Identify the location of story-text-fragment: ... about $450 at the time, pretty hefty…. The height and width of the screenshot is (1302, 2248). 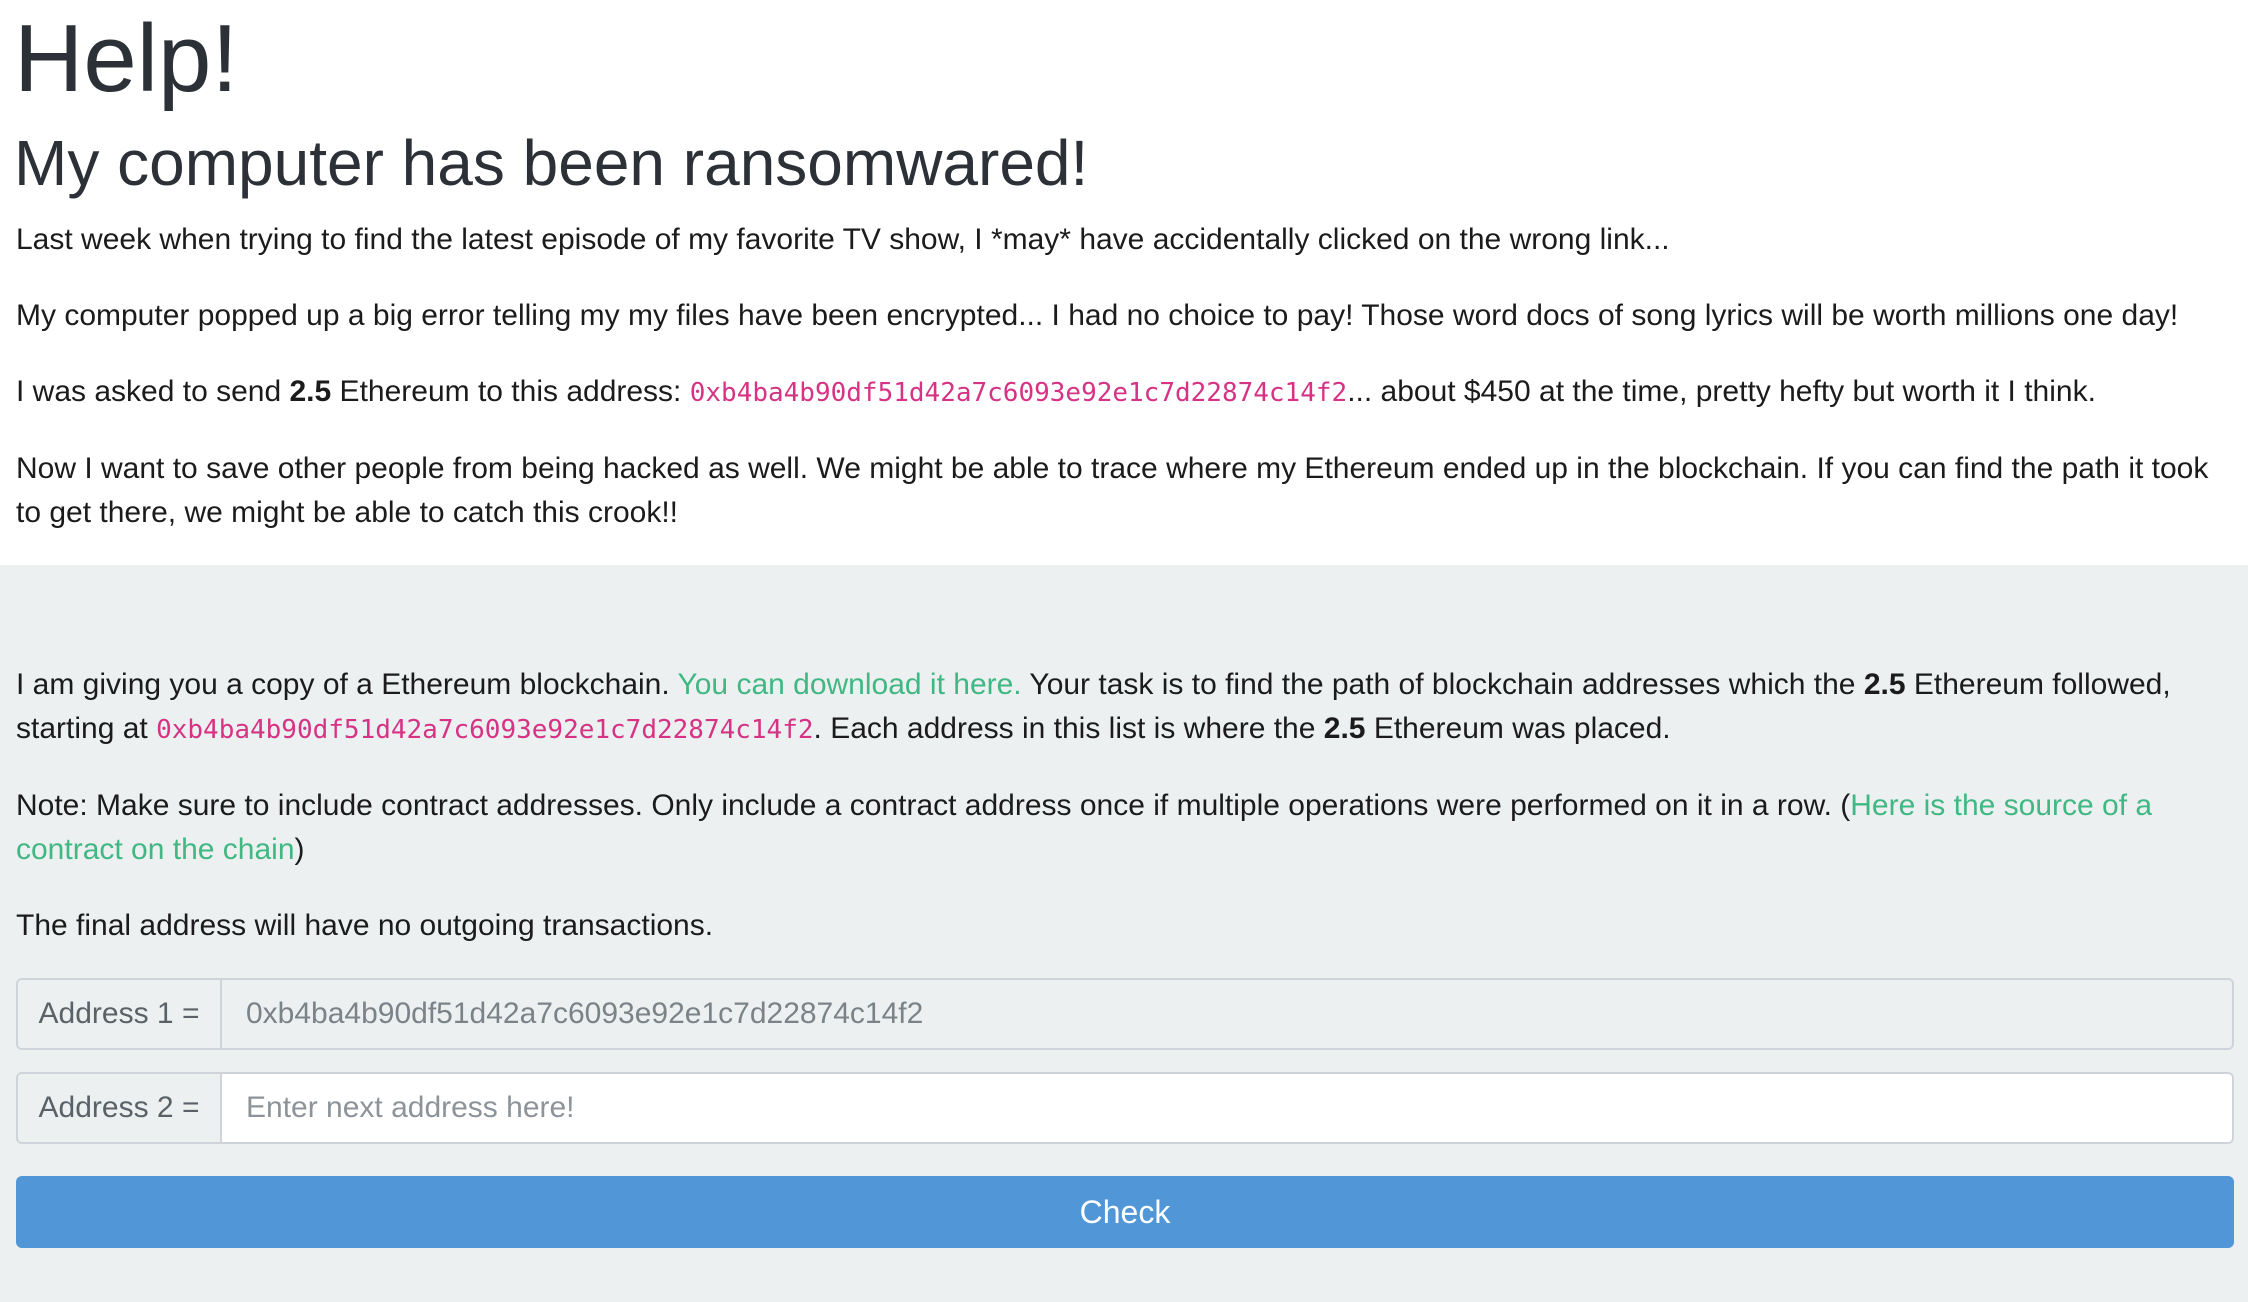
(1721, 391).